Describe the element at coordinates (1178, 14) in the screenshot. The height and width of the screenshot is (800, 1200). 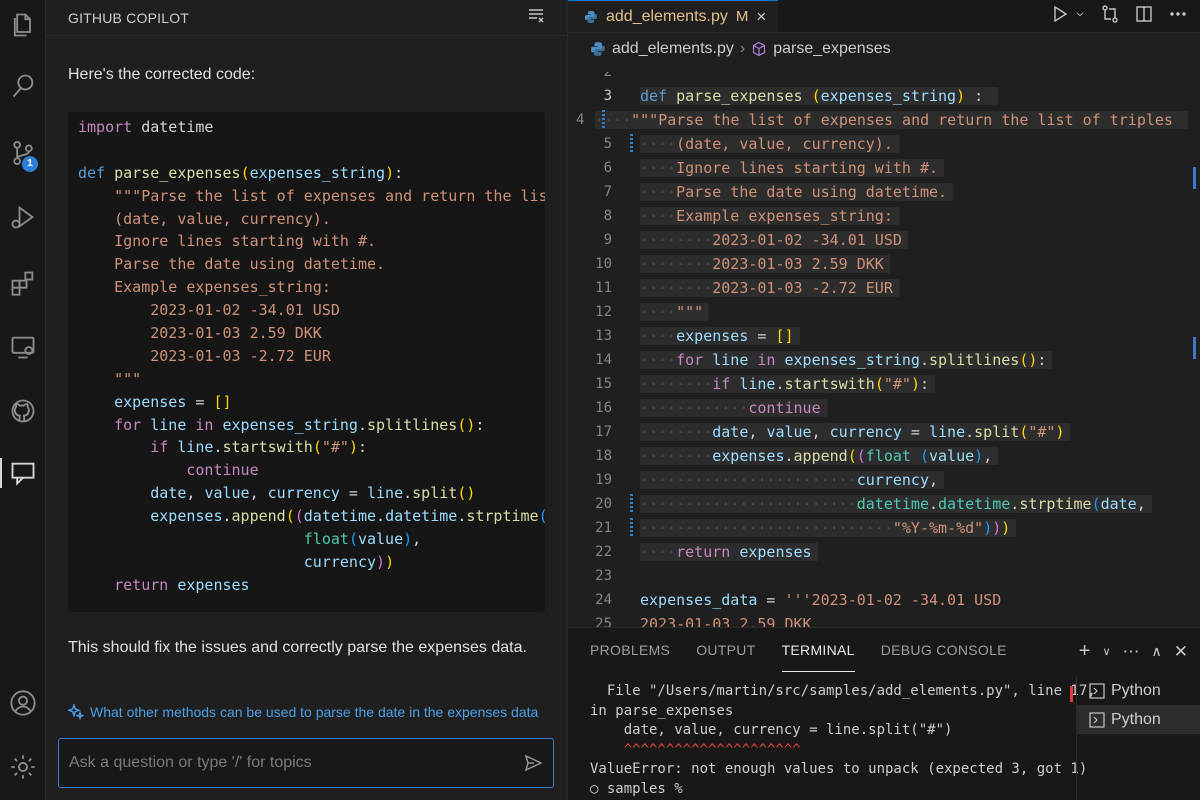
I see `more-actions-icon` at that location.